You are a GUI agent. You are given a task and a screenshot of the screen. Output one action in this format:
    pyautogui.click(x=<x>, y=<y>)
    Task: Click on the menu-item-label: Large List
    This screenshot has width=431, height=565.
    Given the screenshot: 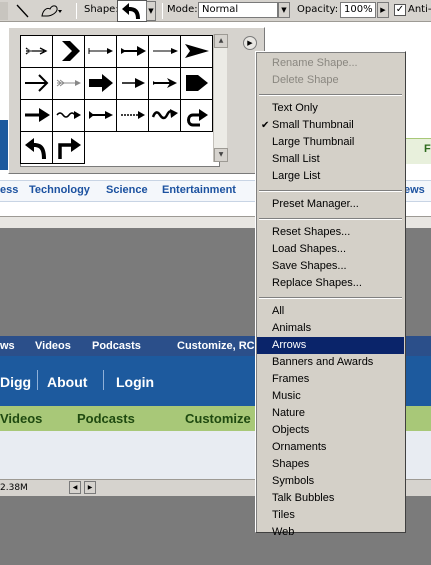 What is the action you would take?
    pyautogui.click(x=296, y=176)
    